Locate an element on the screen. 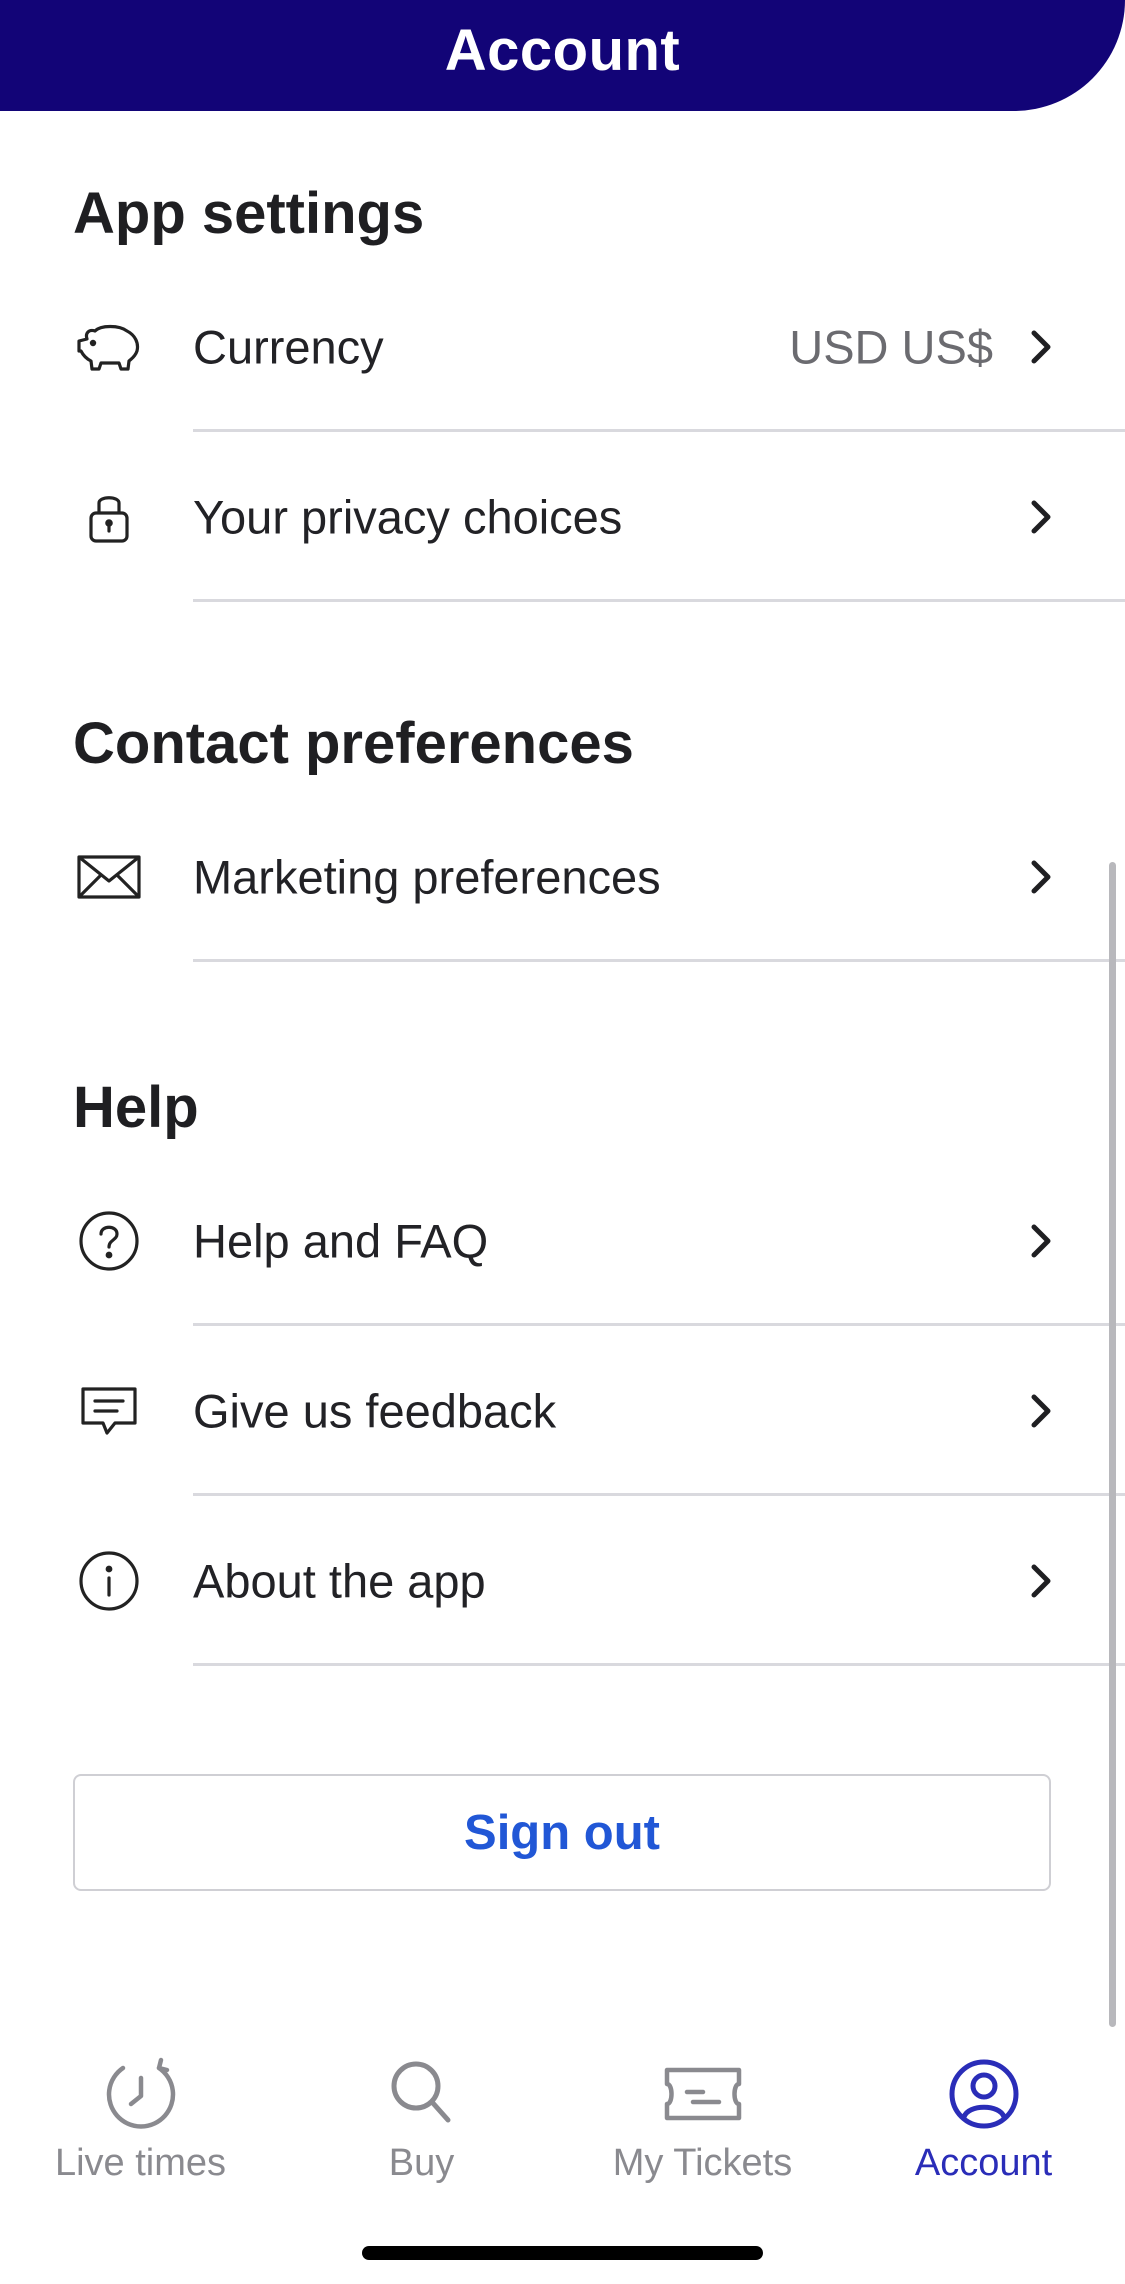  sign-out-button: Sign out is located at coordinates (562, 1832).